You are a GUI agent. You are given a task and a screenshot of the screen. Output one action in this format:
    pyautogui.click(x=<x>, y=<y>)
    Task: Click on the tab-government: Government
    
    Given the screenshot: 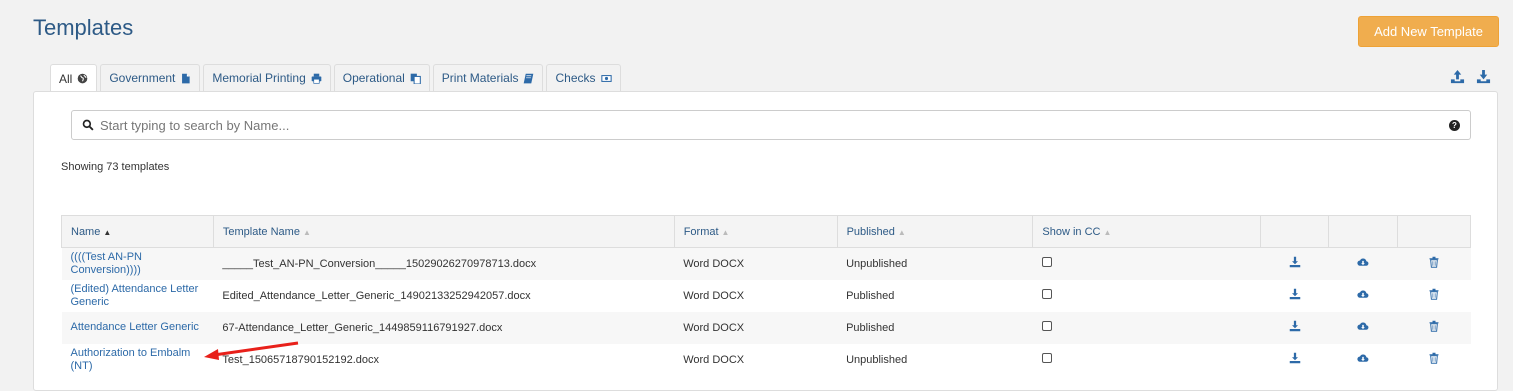 What is the action you would take?
    pyautogui.click(x=150, y=77)
    